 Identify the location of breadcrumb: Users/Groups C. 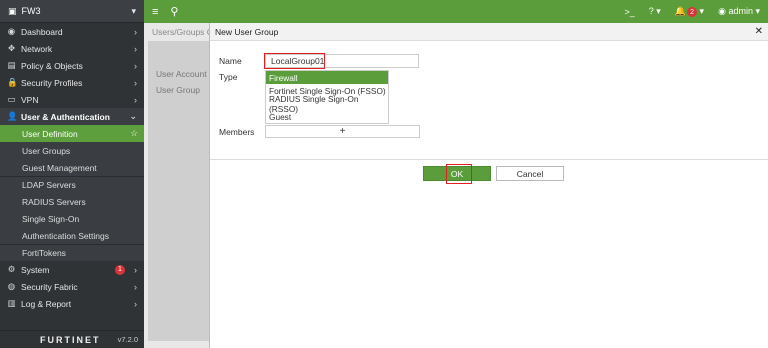
(182, 32).